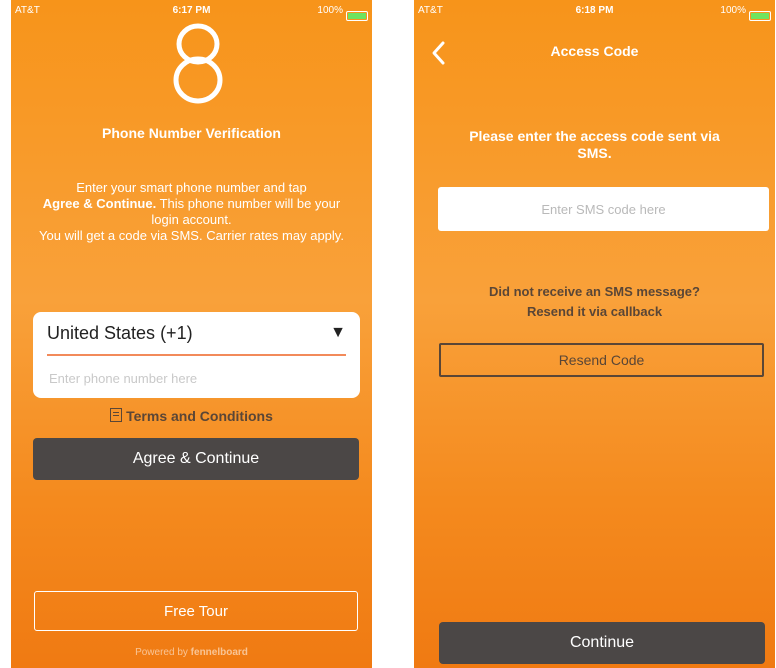 Image resolution: width=776 pixels, height=668 pixels. I want to click on free-tour-button: Free Tour, so click(196, 611).